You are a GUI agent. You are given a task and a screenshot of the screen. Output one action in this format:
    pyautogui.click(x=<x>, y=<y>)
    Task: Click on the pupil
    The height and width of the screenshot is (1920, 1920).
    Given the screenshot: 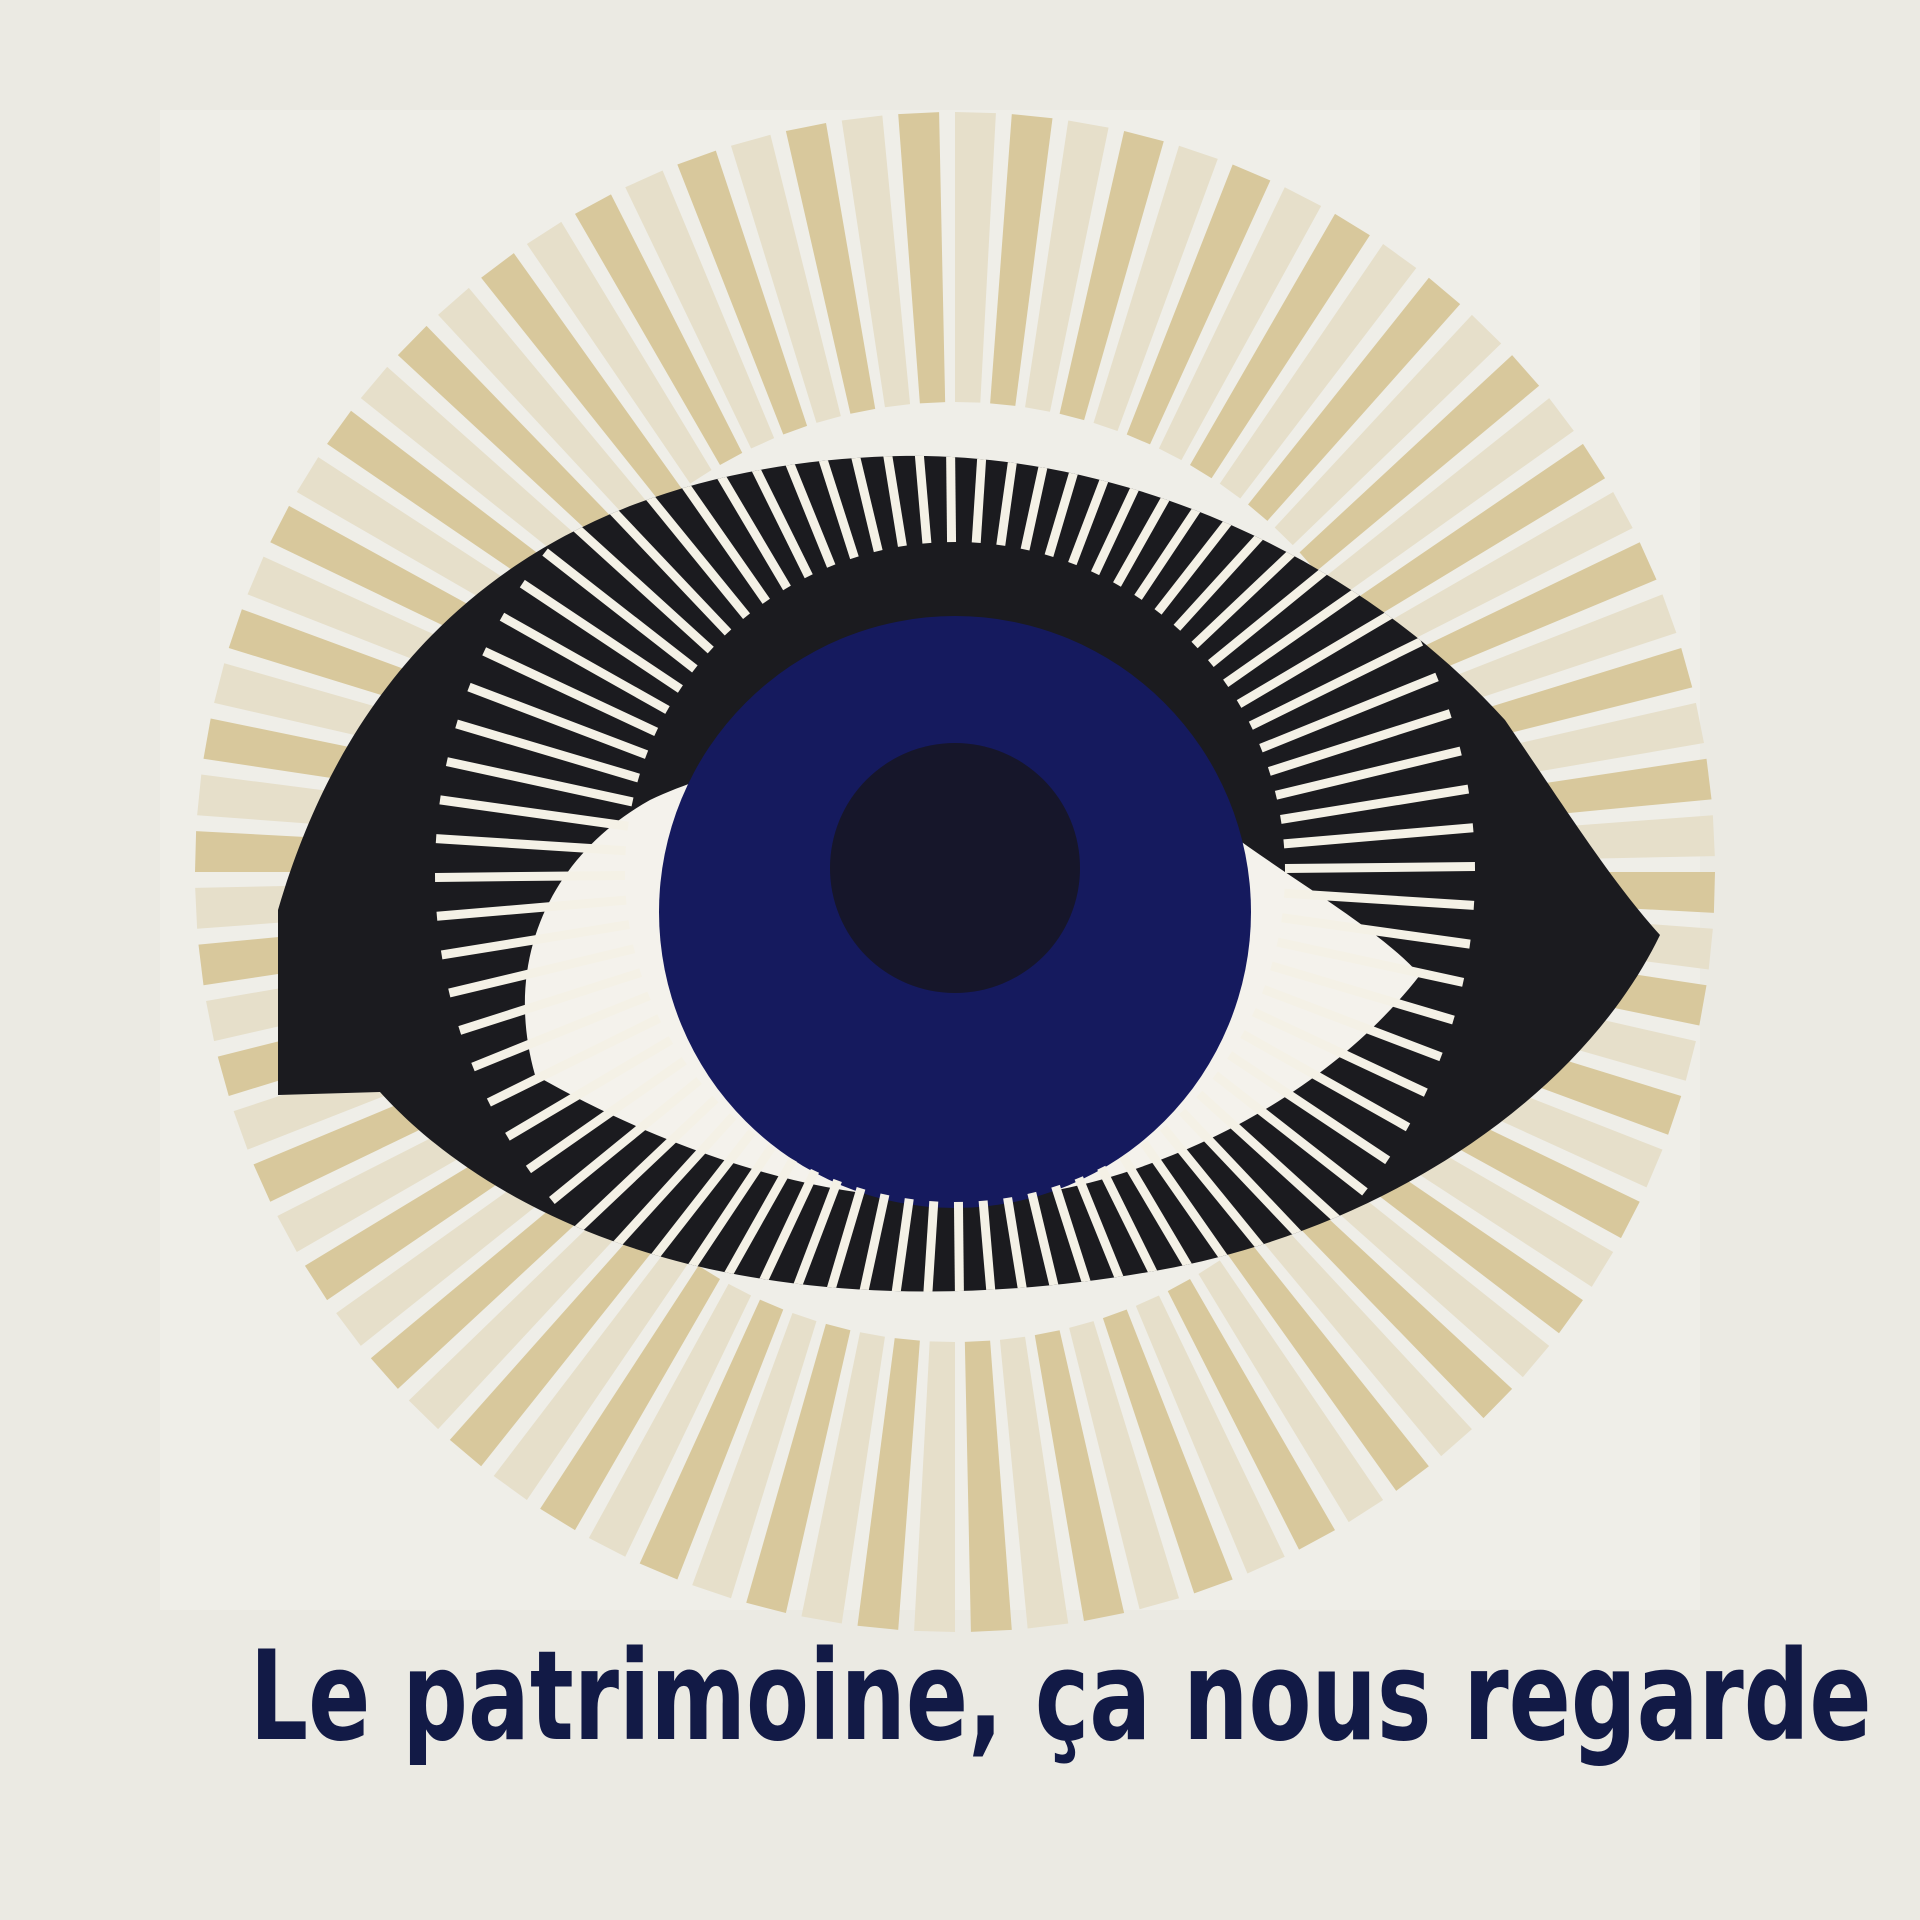 What is the action you would take?
    pyautogui.click(x=955, y=868)
    